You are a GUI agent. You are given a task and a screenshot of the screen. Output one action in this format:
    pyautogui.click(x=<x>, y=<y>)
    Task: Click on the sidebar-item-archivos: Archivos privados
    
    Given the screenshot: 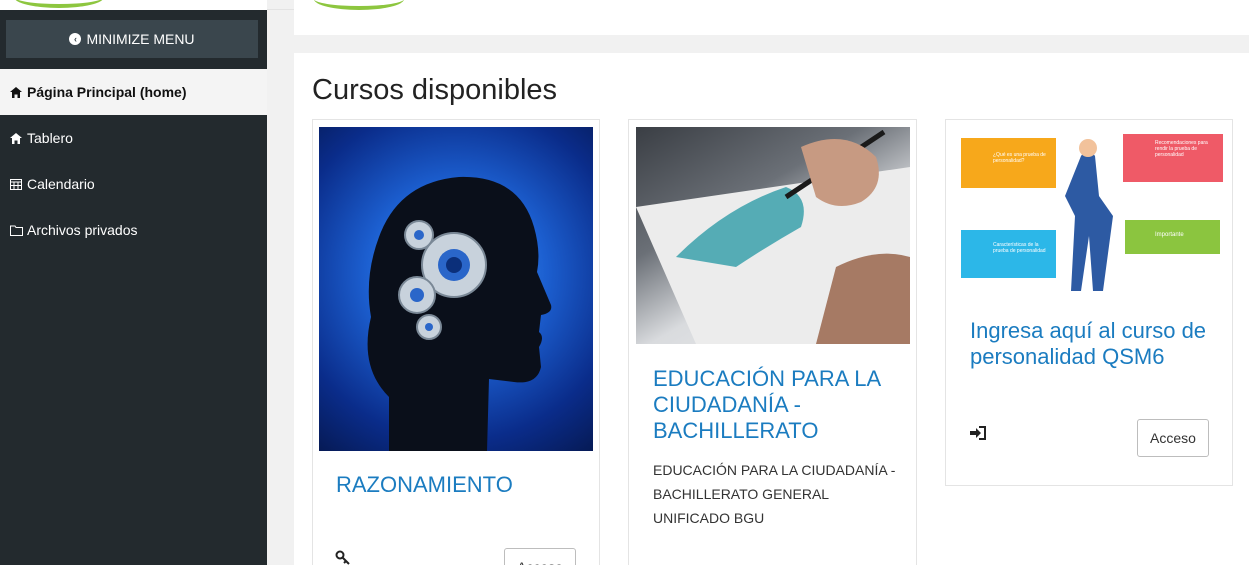 What is the action you would take?
    pyautogui.click(x=133, y=230)
    